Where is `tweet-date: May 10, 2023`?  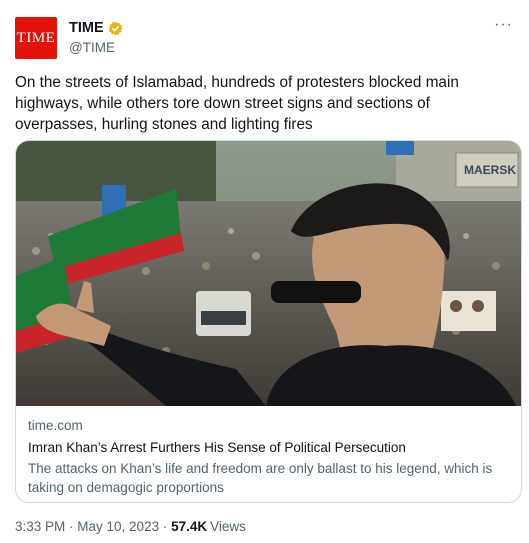 tweet-date: May 10, 2023 is located at coordinates (118, 526).